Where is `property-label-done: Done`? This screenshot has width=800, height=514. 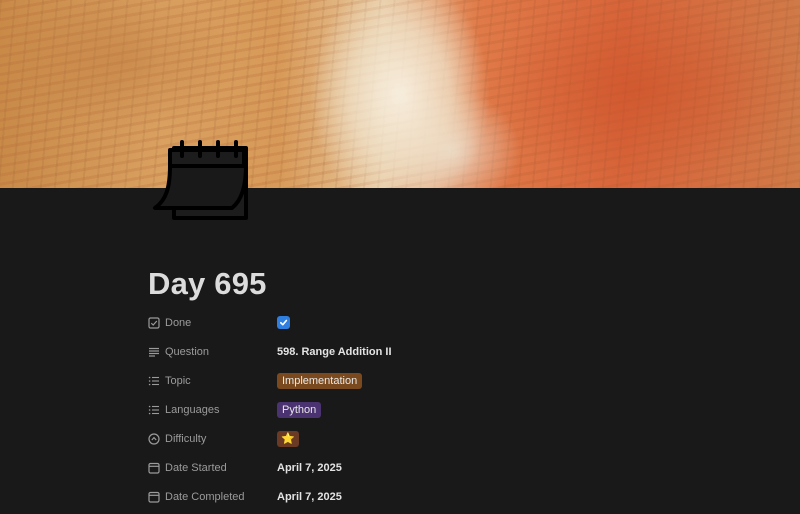 property-label-done: Done is located at coordinates (212, 323).